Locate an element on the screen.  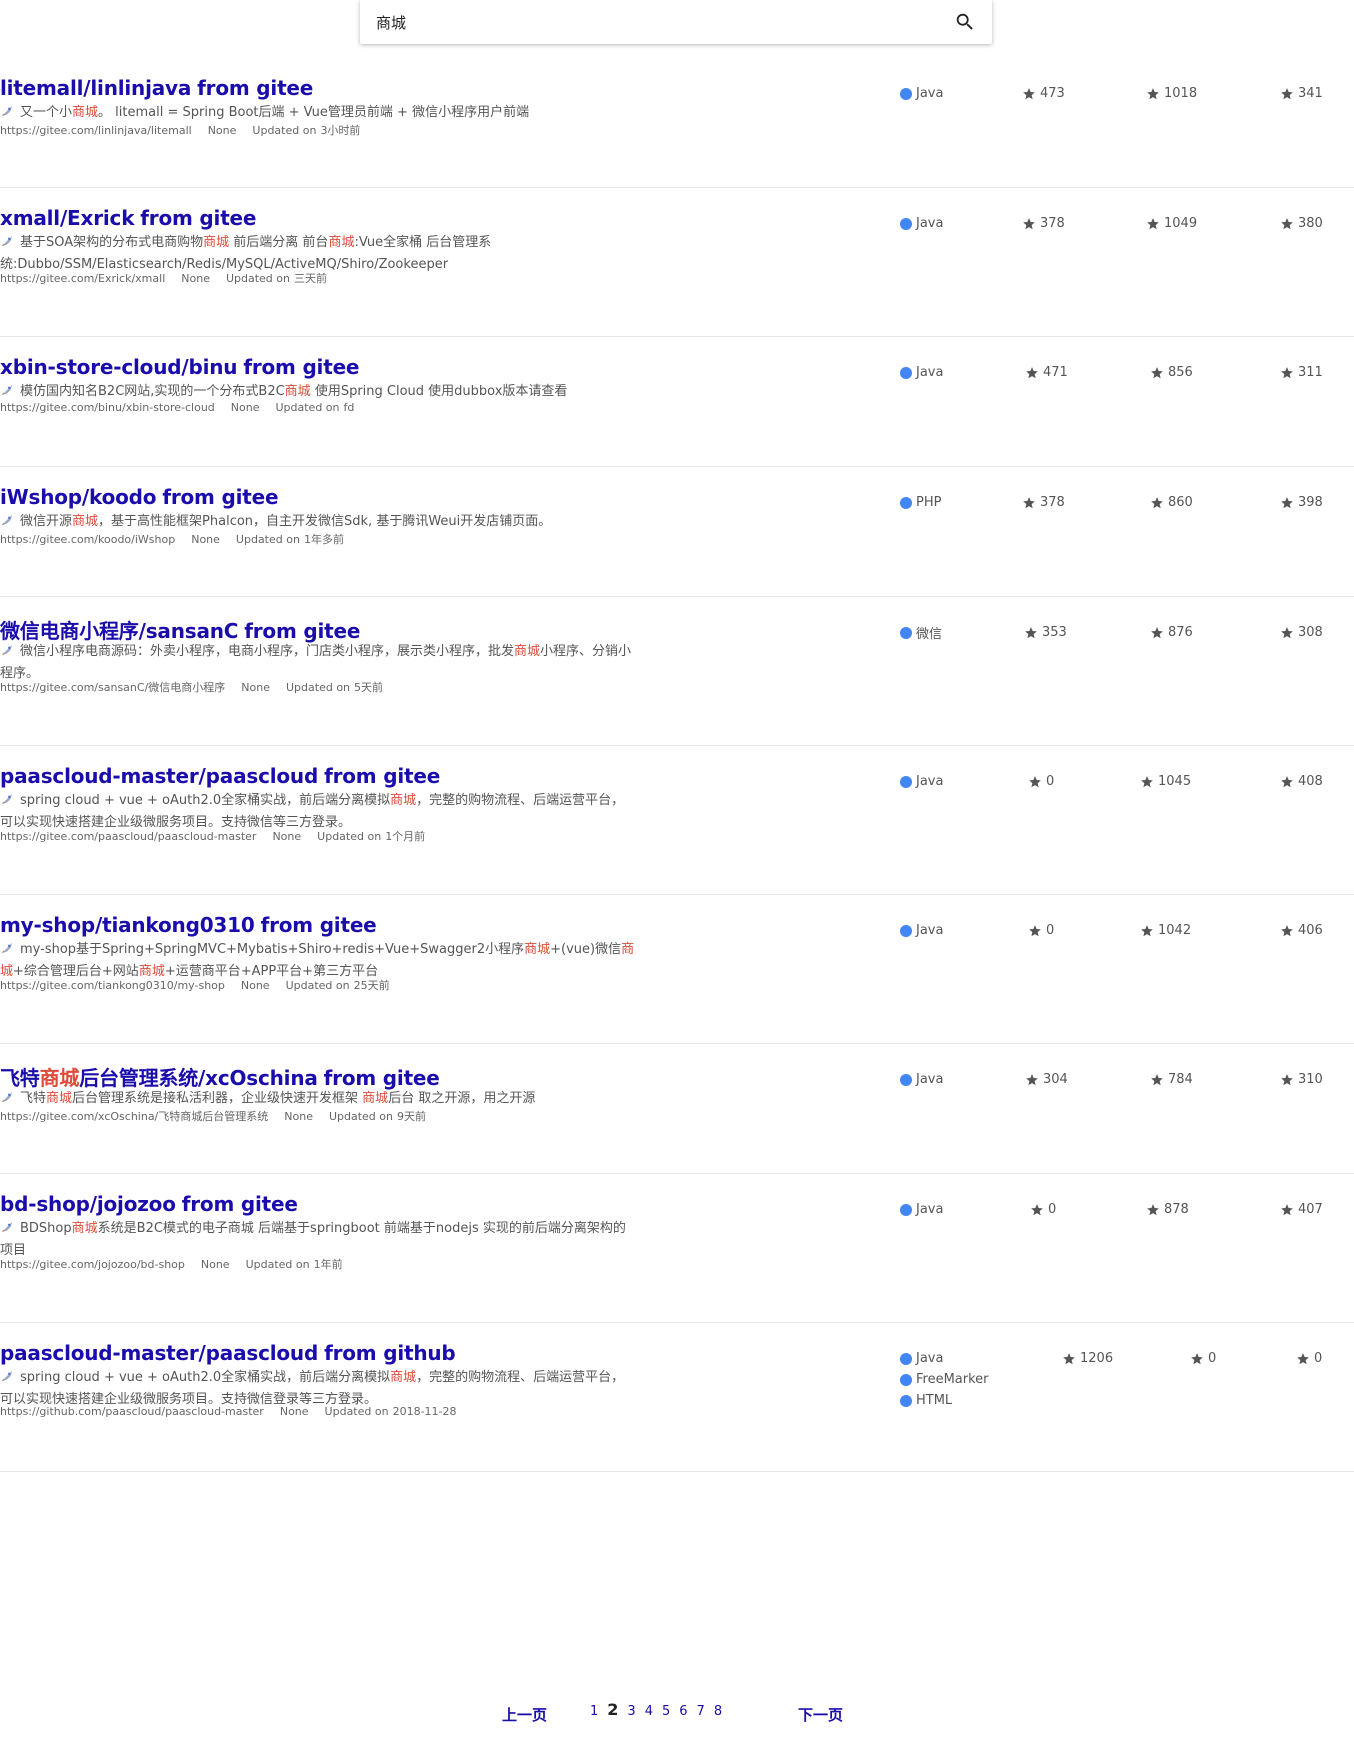
title-part: 飞特 is located at coordinates (20, 1078).